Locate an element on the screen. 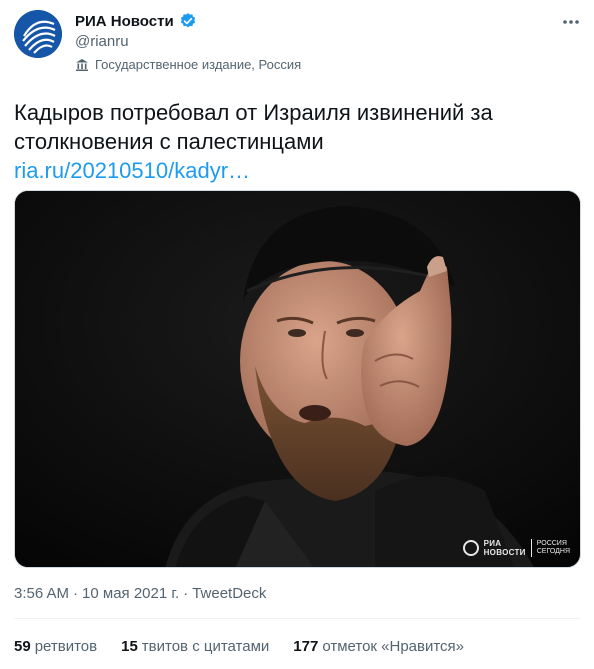 The width and height of the screenshot is (594, 669). tweet-source: TweetDeck is located at coordinates (229, 593).